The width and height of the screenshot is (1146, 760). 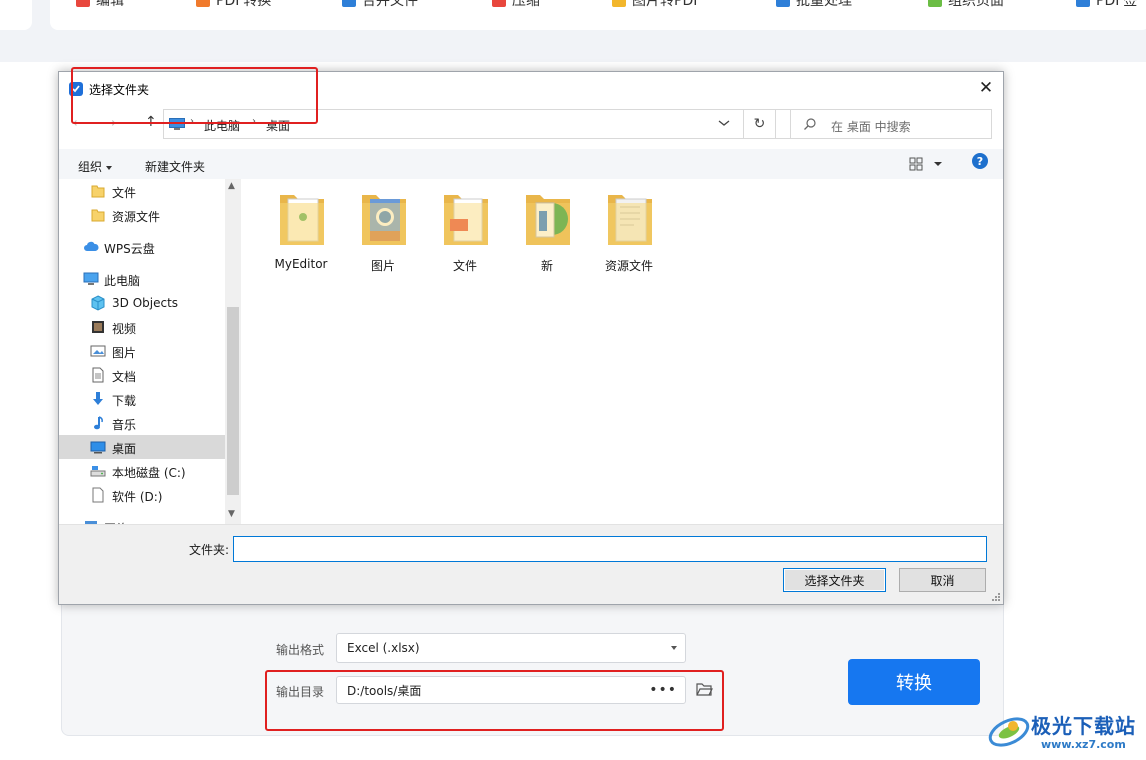 I want to click on caret-down-icon, so click(x=109, y=167).